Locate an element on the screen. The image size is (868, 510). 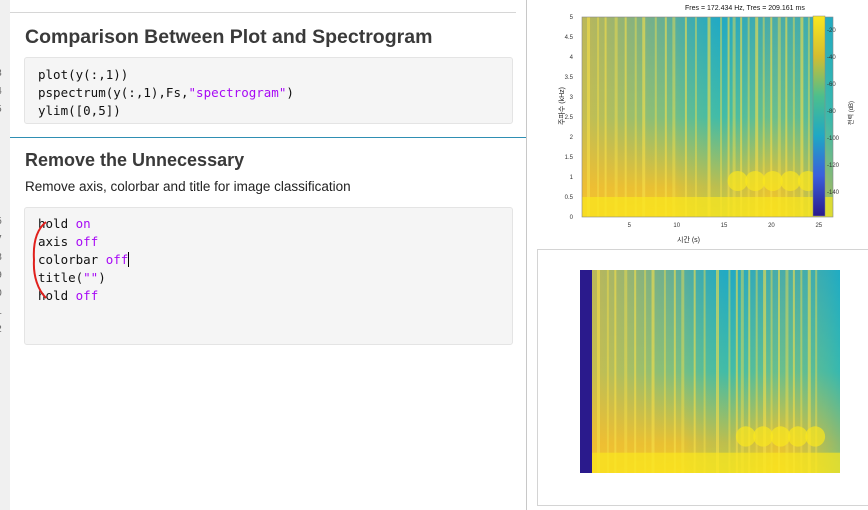
x-tick-label: 20 is located at coordinates (771, 226).